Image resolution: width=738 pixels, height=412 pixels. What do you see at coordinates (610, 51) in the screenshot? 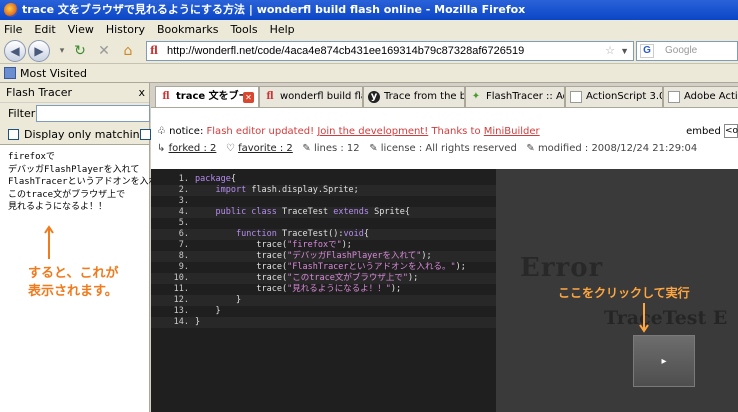
I see `bookmark-star-icon: ☆` at bounding box center [610, 51].